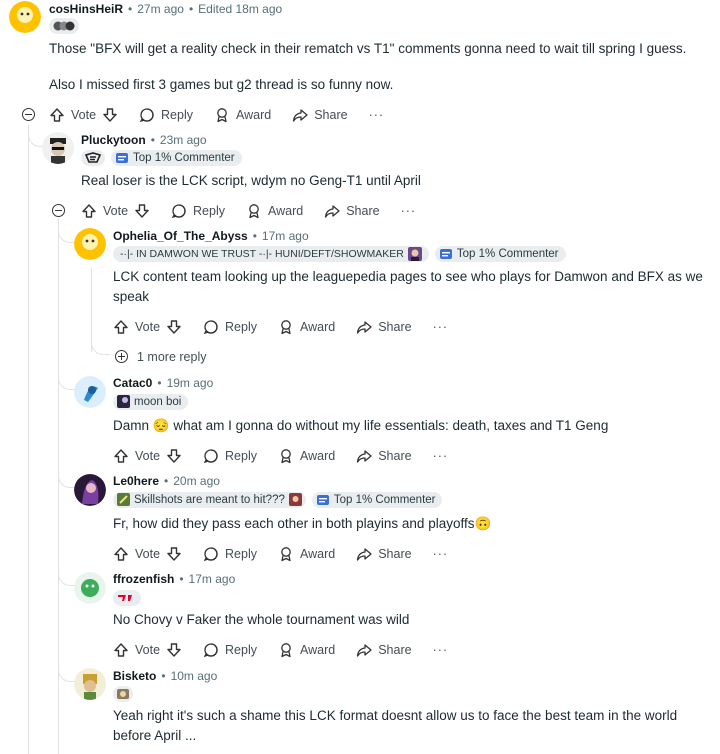 The height and width of the screenshot is (754, 720). Describe the element at coordinates (134, 676) in the screenshot. I see `username: Bisketo` at that location.